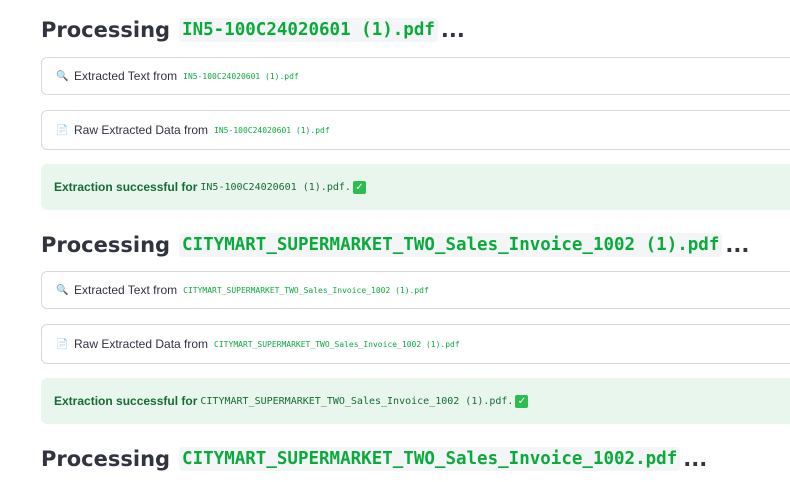  What do you see at coordinates (308, 30) in the screenshot?
I see `file-name-code: IN5-100C24020601 (1).pdf` at bounding box center [308, 30].